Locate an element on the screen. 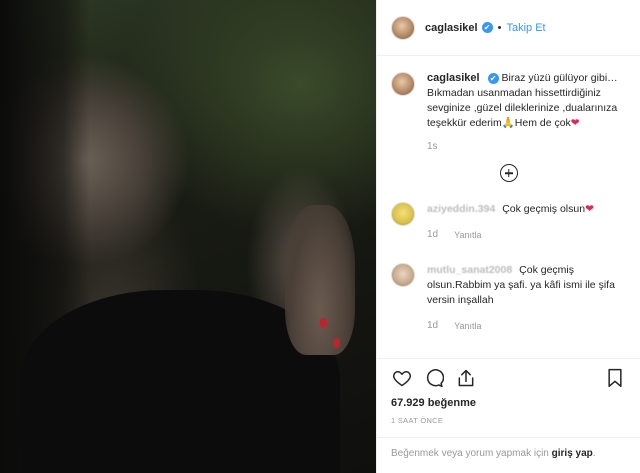 The width and height of the screenshot is (640, 473). heart-outline-icon is located at coordinates (402, 378).